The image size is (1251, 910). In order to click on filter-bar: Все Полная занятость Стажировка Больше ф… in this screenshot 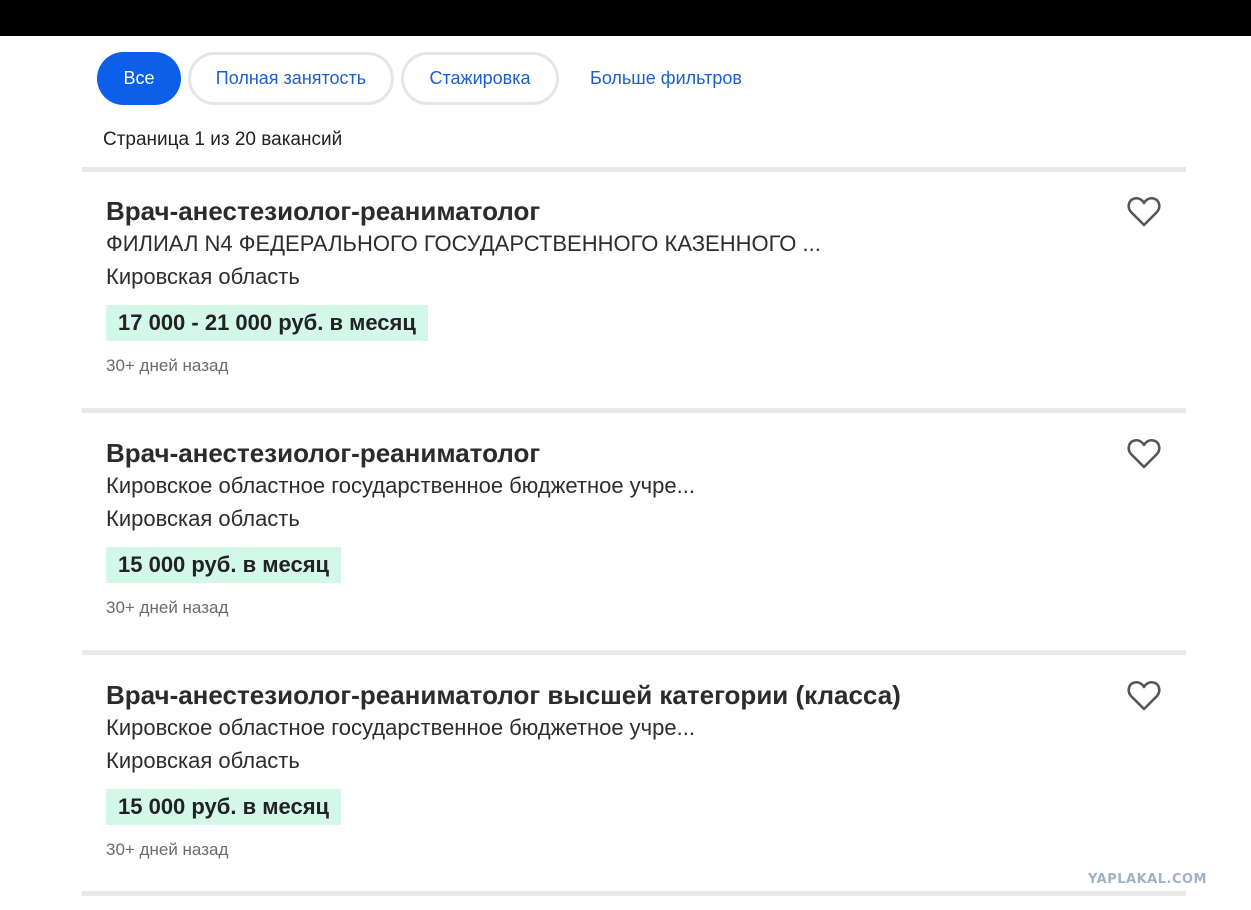, I will do `click(419, 78)`.